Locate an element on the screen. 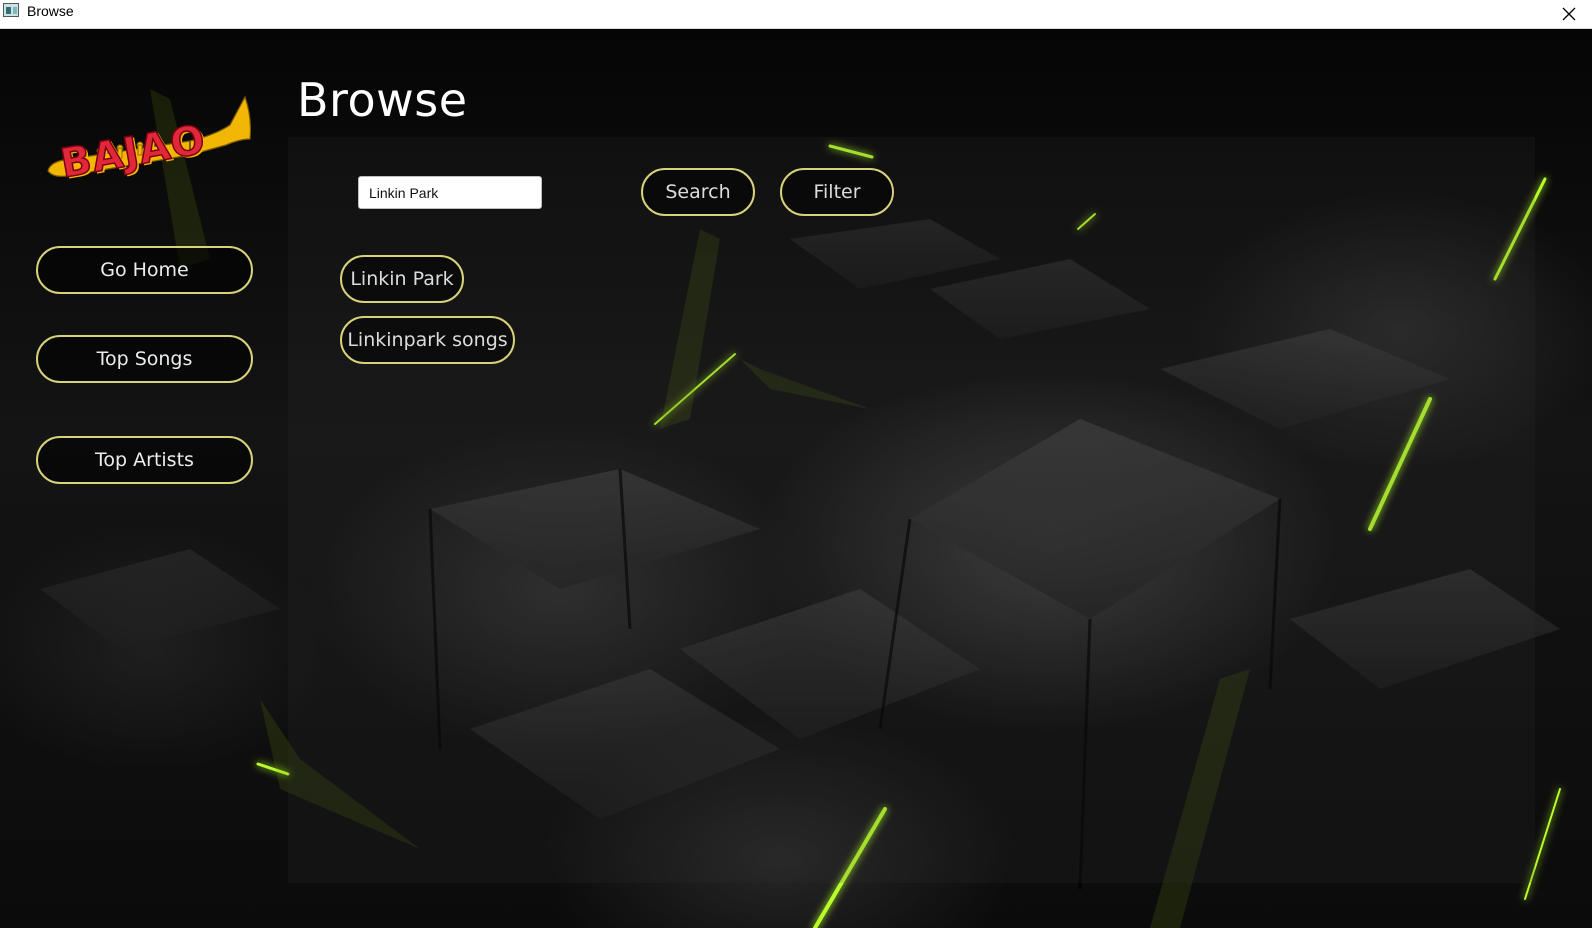 The height and width of the screenshot is (928, 1592). sidebar-item-label: Top Songs is located at coordinates (144, 359).